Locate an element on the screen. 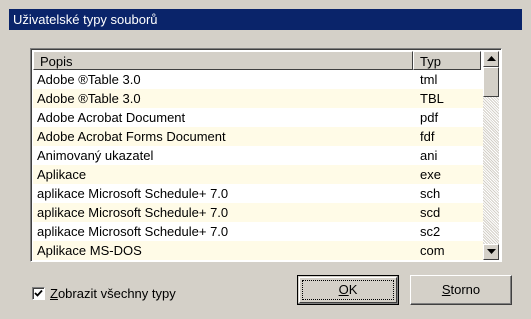 Image resolution: width=531 pixels, height=319 pixels. item-description: Adobe Acrobat Document is located at coordinates (111, 117).